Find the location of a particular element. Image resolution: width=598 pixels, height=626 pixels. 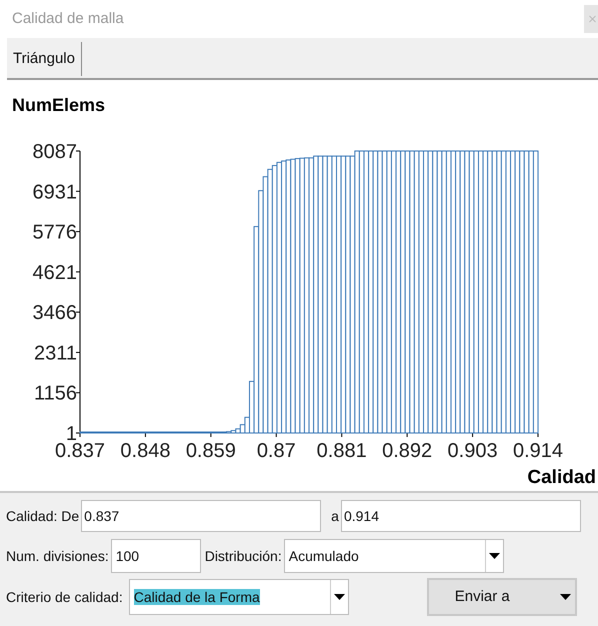

x-tick-label: 0.914 is located at coordinates (538, 451).